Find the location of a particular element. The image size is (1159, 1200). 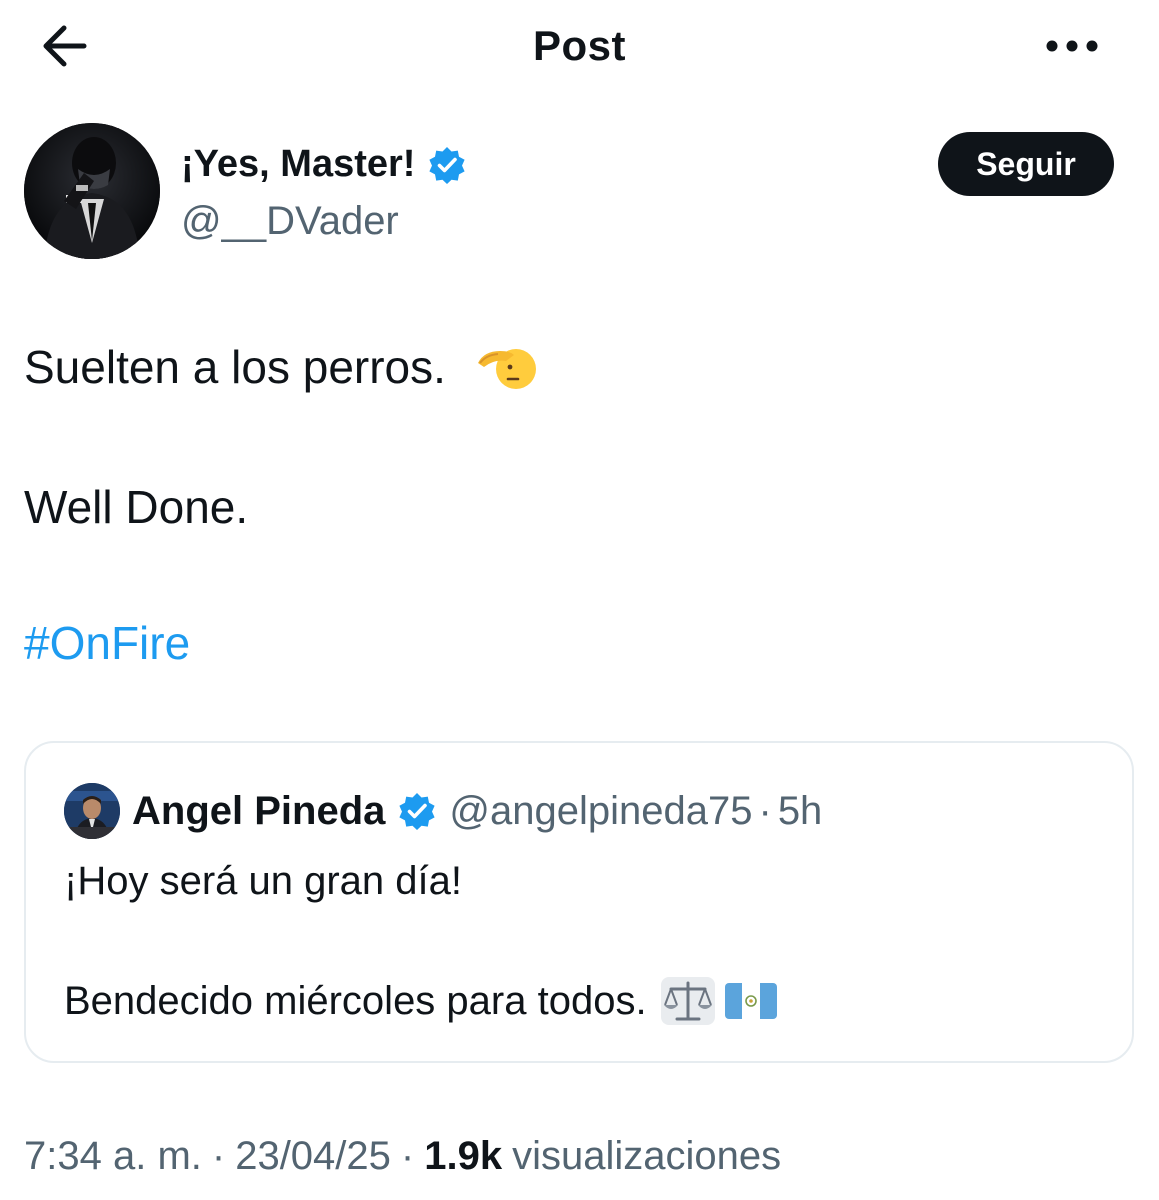

quoted-author-avatar is located at coordinates (92, 811).